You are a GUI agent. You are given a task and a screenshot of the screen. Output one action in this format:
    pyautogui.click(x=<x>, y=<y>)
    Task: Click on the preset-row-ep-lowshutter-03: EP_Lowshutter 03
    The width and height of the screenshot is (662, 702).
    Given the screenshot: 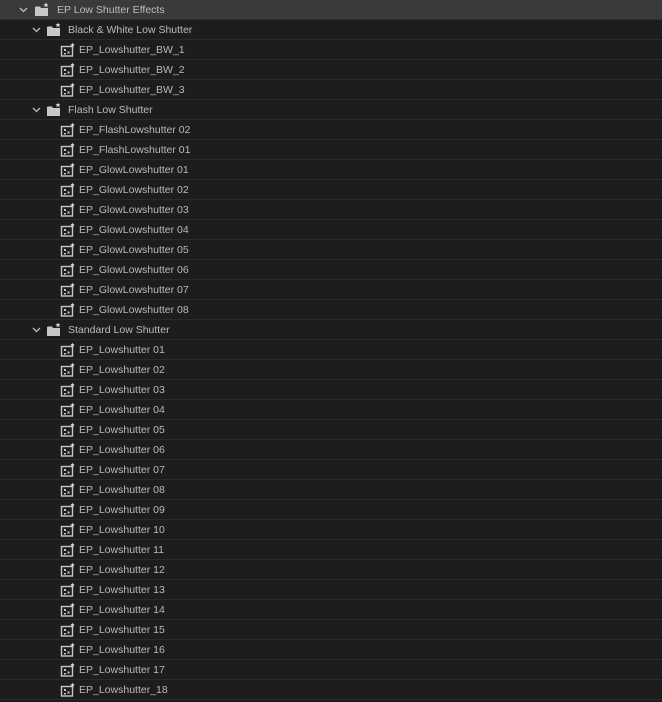 What is the action you would take?
    pyautogui.click(x=331, y=390)
    